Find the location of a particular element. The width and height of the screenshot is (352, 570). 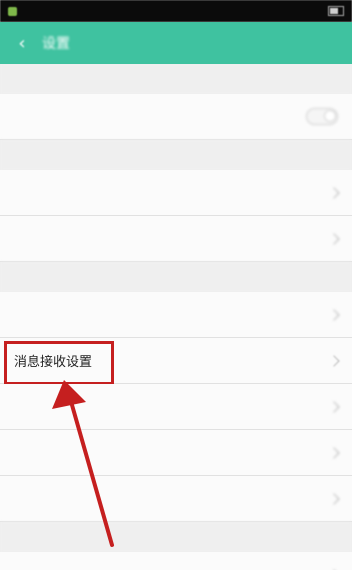

status-left is located at coordinates (15, 11).